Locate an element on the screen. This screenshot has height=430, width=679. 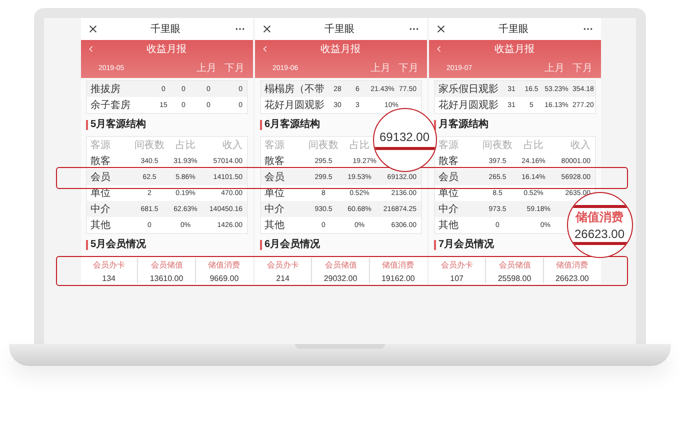
table-cell-text: 推拔房 is located at coordinates (106, 89).